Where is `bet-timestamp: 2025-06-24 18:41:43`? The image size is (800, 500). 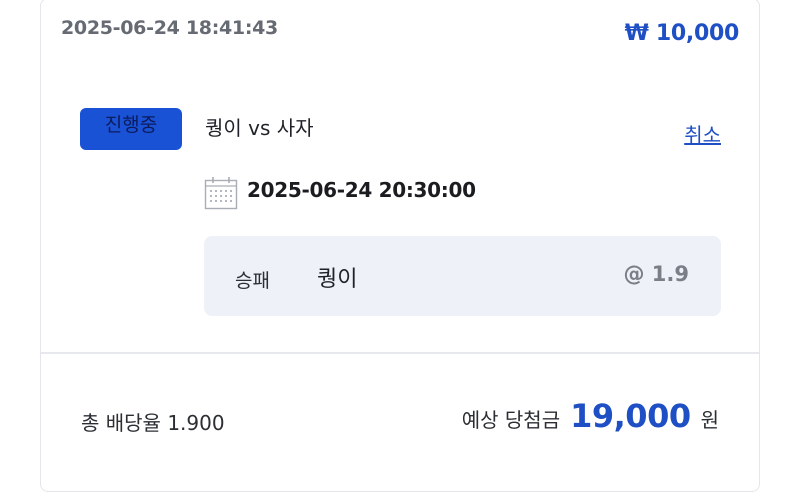
bet-timestamp: 2025-06-24 18:41:43 is located at coordinates (169, 28).